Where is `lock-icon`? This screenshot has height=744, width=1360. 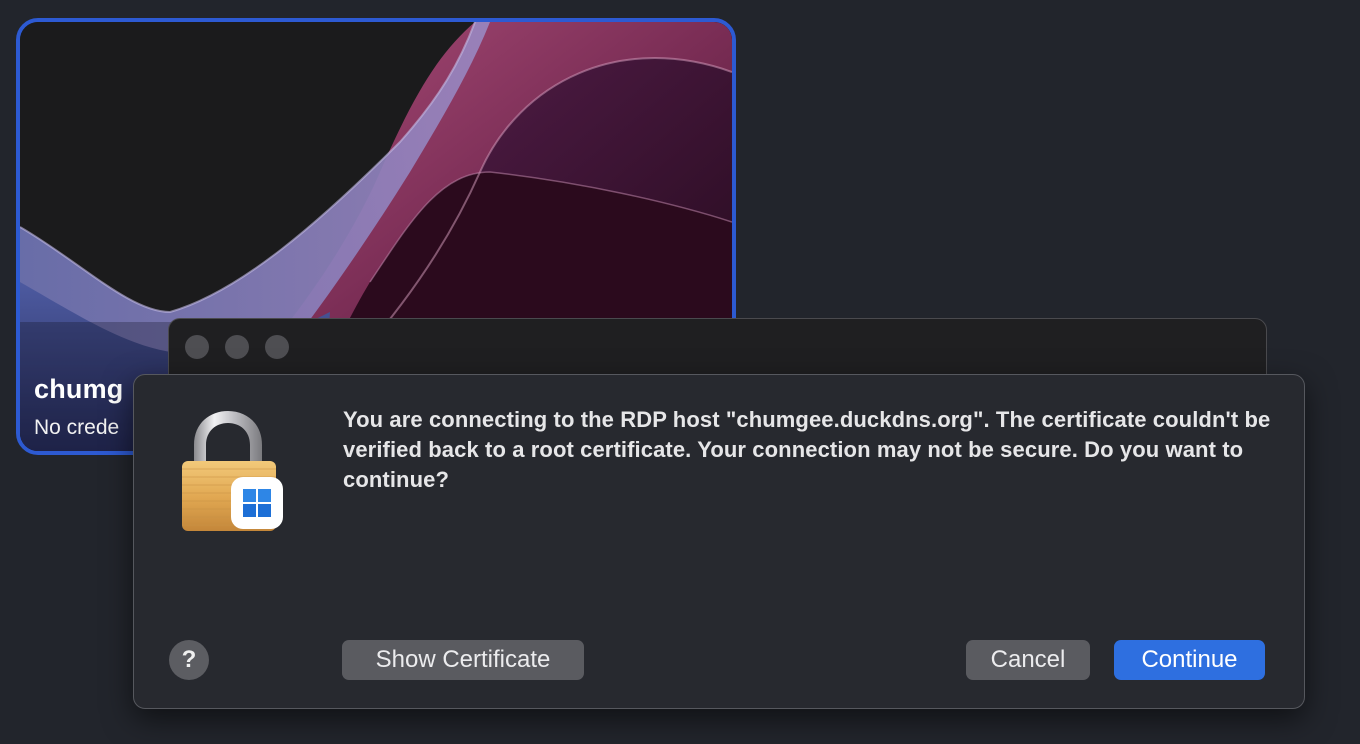
lock-icon is located at coordinates (233, 472).